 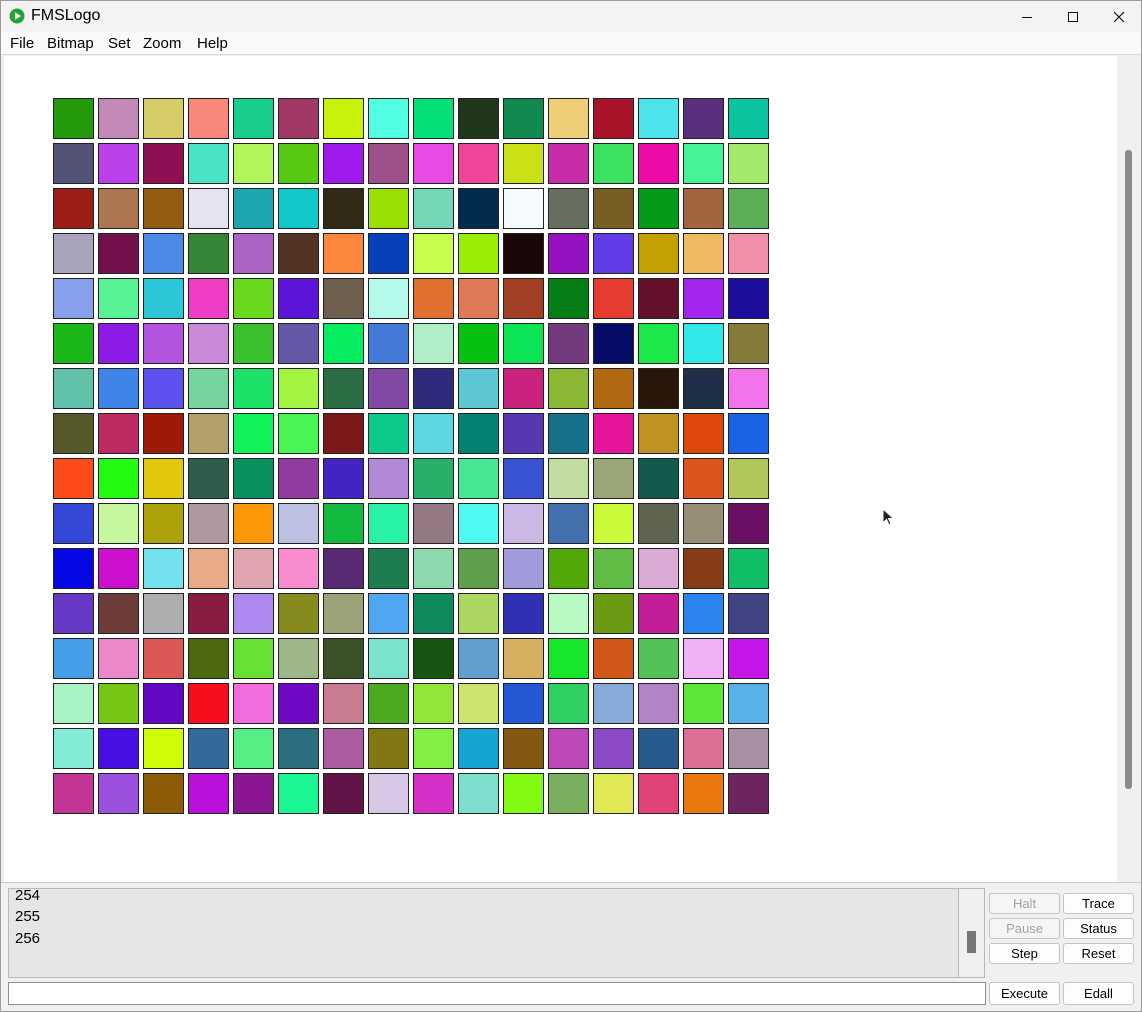 What do you see at coordinates (1024, 993) in the screenshot?
I see `execute-button: Execute` at bounding box center [1024, 993].